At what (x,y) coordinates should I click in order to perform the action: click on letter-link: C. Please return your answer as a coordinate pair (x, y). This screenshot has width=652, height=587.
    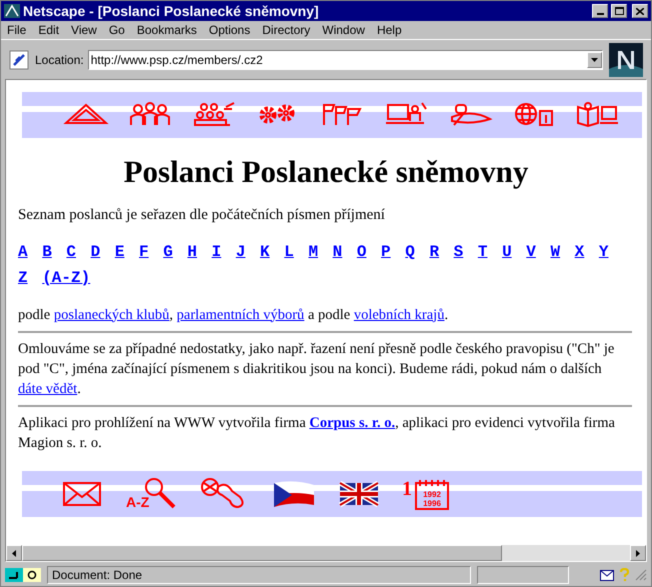
    Looking at the image, I should click on (71, 251).